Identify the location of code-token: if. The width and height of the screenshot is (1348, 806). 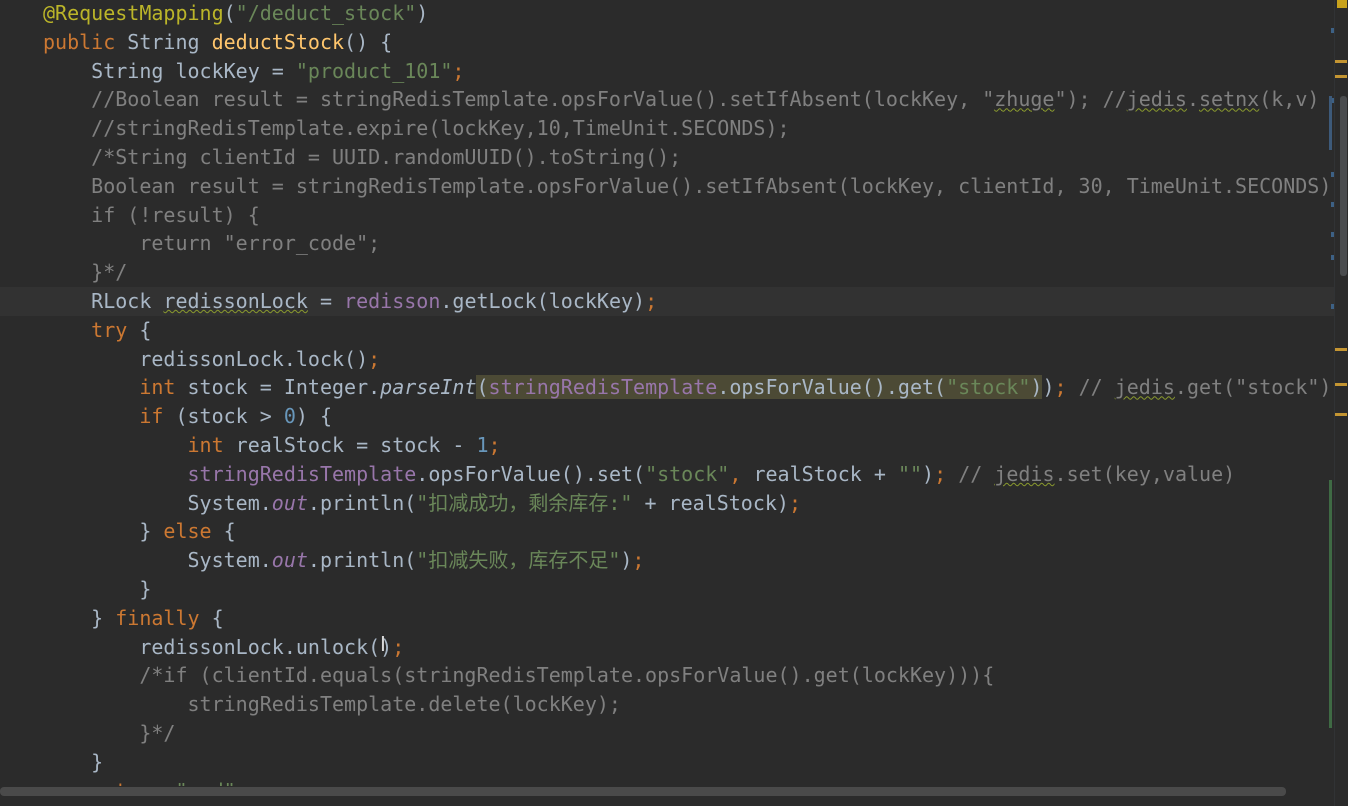
(157, 416).